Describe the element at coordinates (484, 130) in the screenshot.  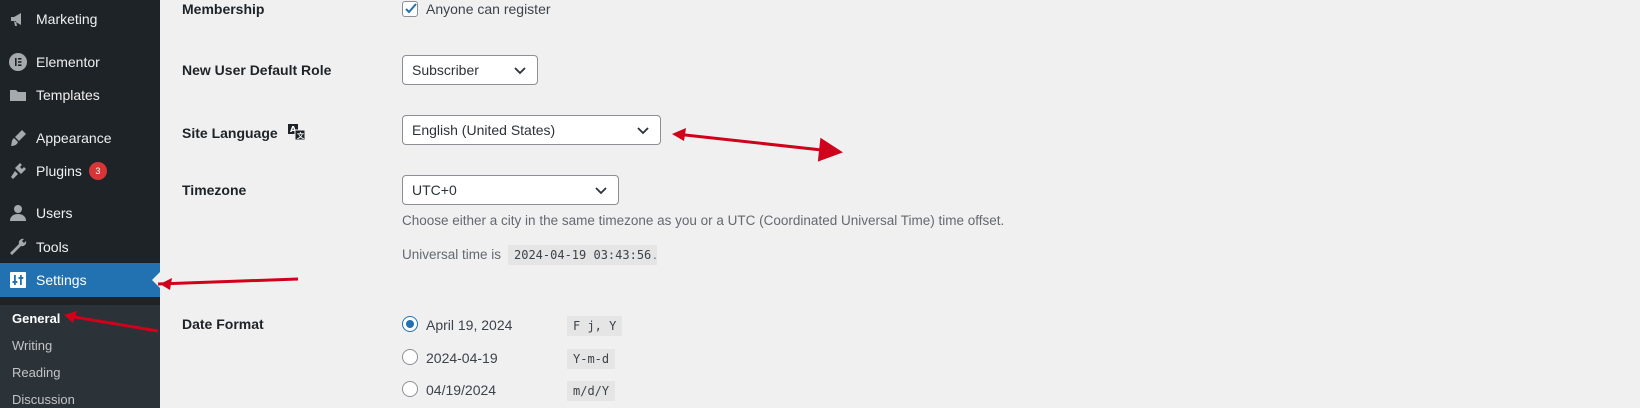
I see `site-language-value: English (United States)` at that location.